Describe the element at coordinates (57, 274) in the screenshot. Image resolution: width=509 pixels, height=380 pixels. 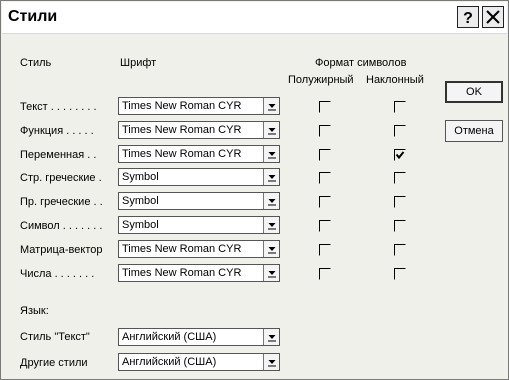
I see `row-label: Числа . . . . . . .` at that location.